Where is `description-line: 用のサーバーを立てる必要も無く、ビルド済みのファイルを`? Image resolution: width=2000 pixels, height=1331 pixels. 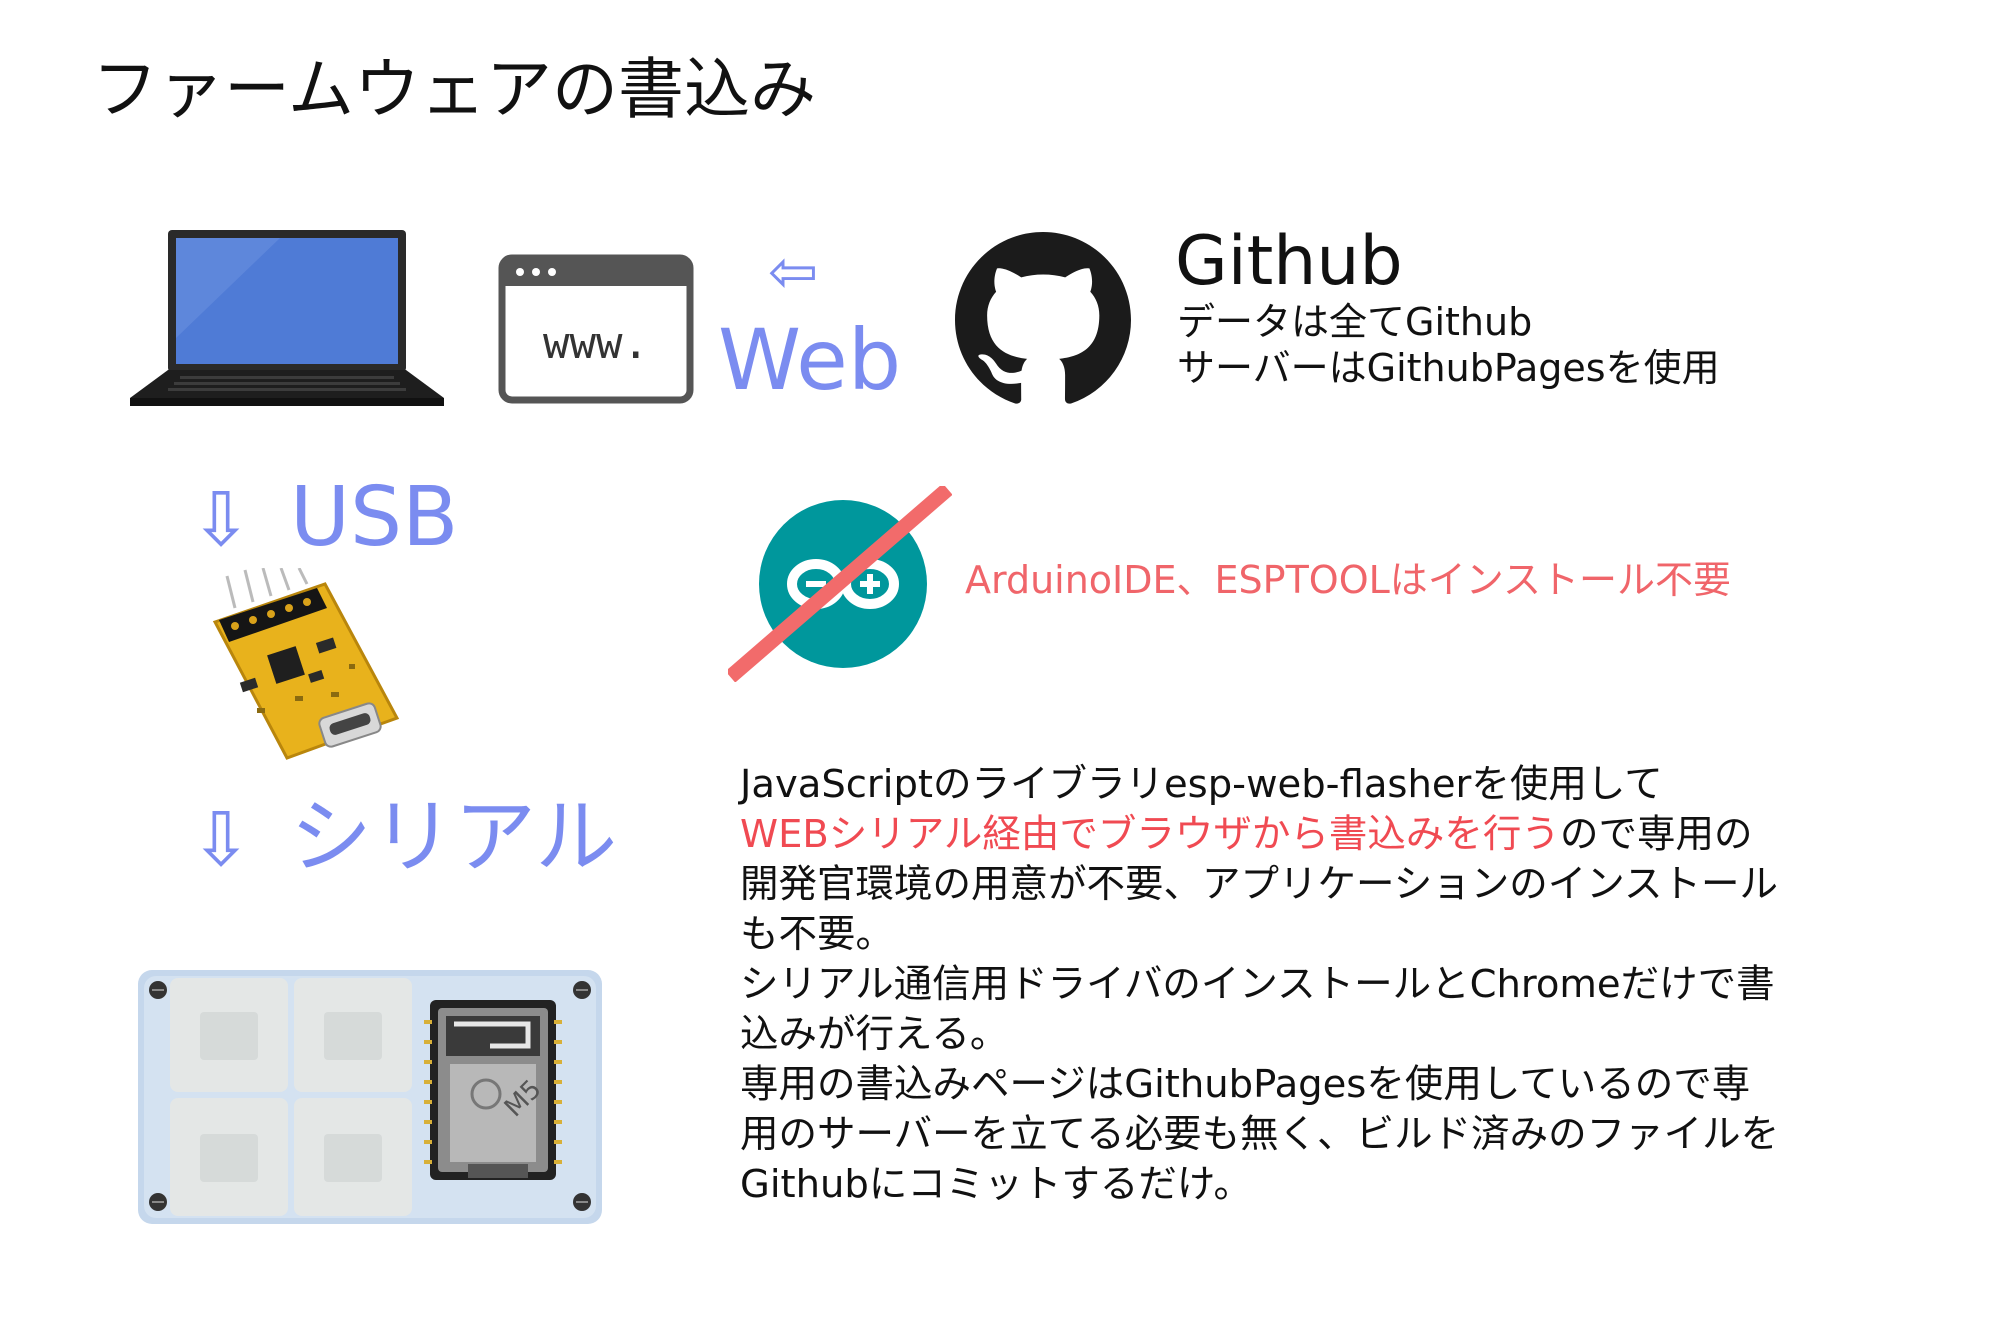
description-line: 用のサーバーを立てる必要も無く、ビルド済みのファイルを is located at coordinates (1260, 1134).